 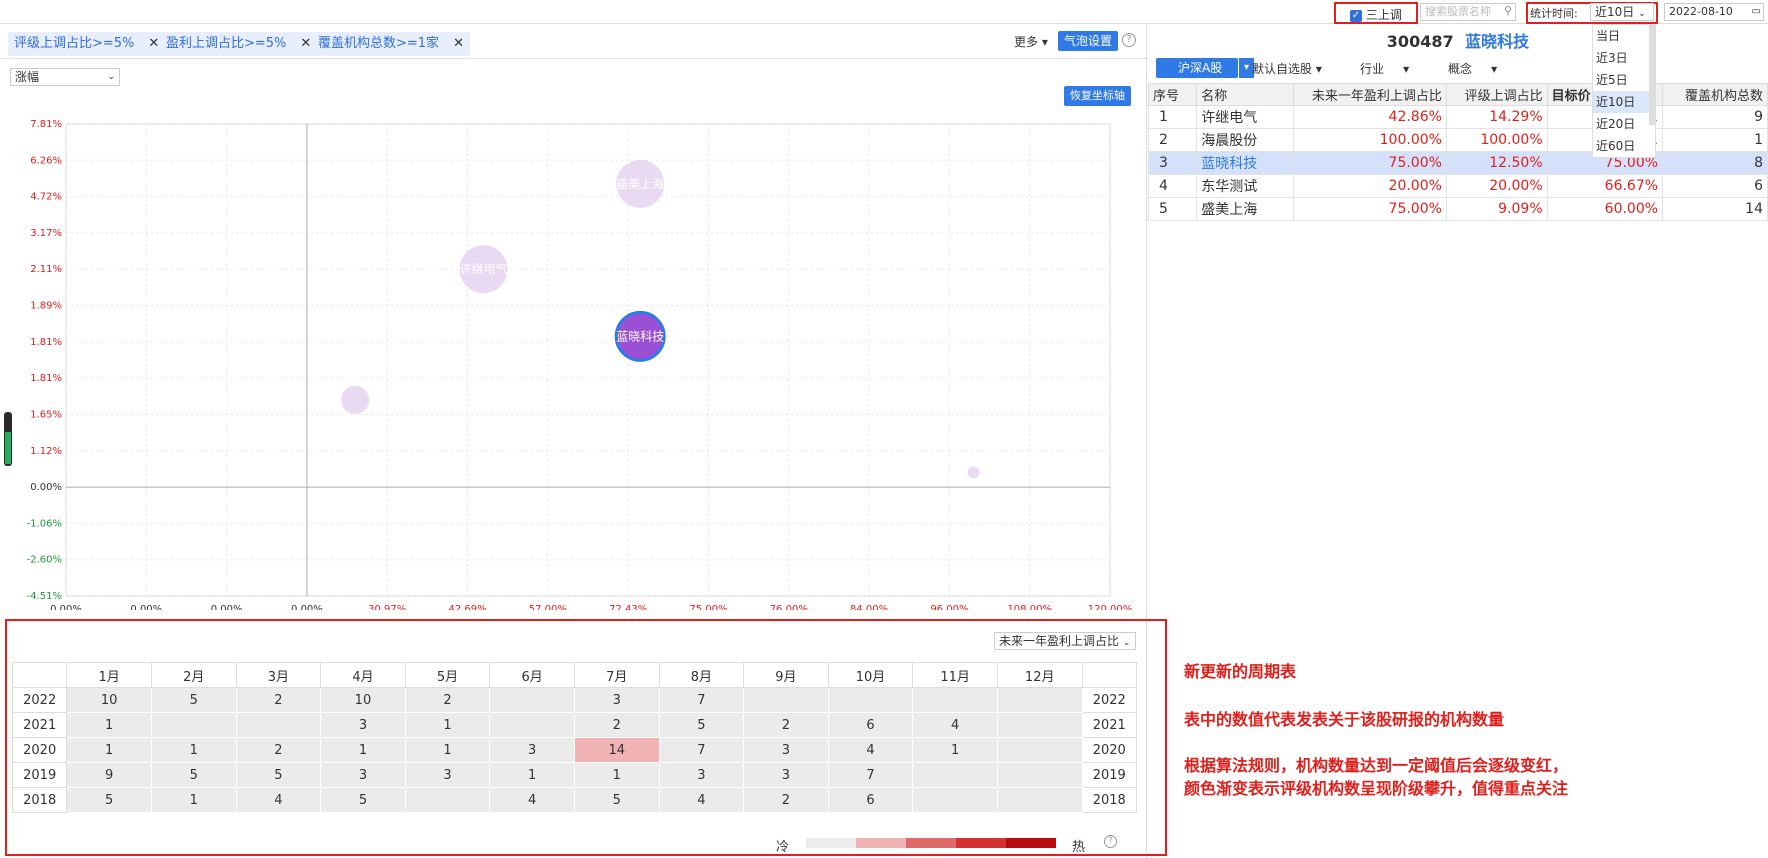 I want to click on tab-hs-a: 沪深A股, so click(x=1197, y=68).